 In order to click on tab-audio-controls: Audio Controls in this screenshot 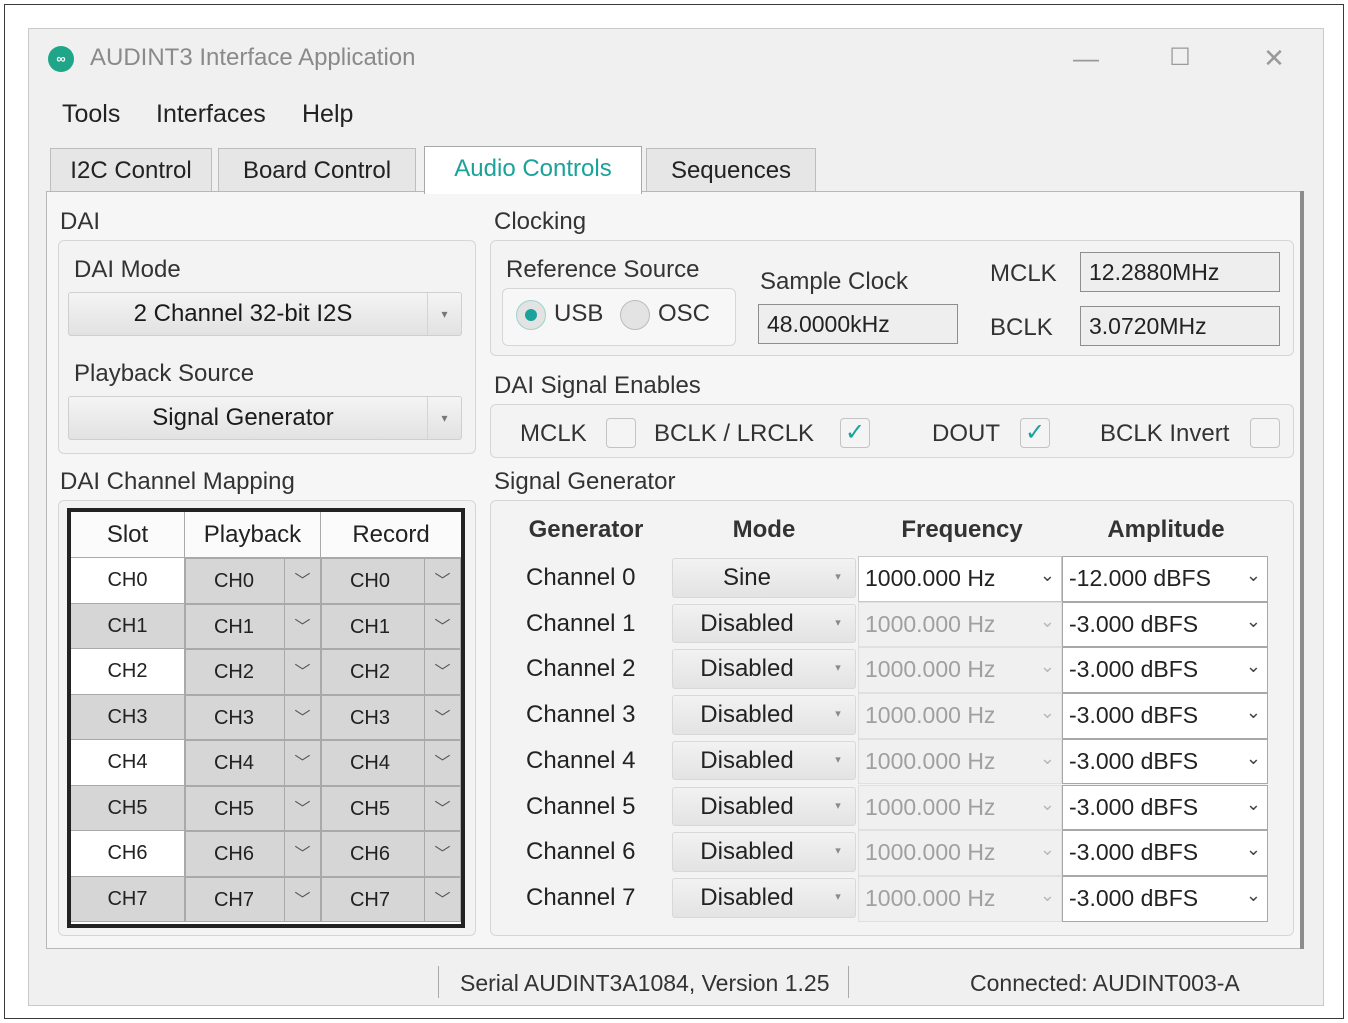, I will do `click(533, 170)`.